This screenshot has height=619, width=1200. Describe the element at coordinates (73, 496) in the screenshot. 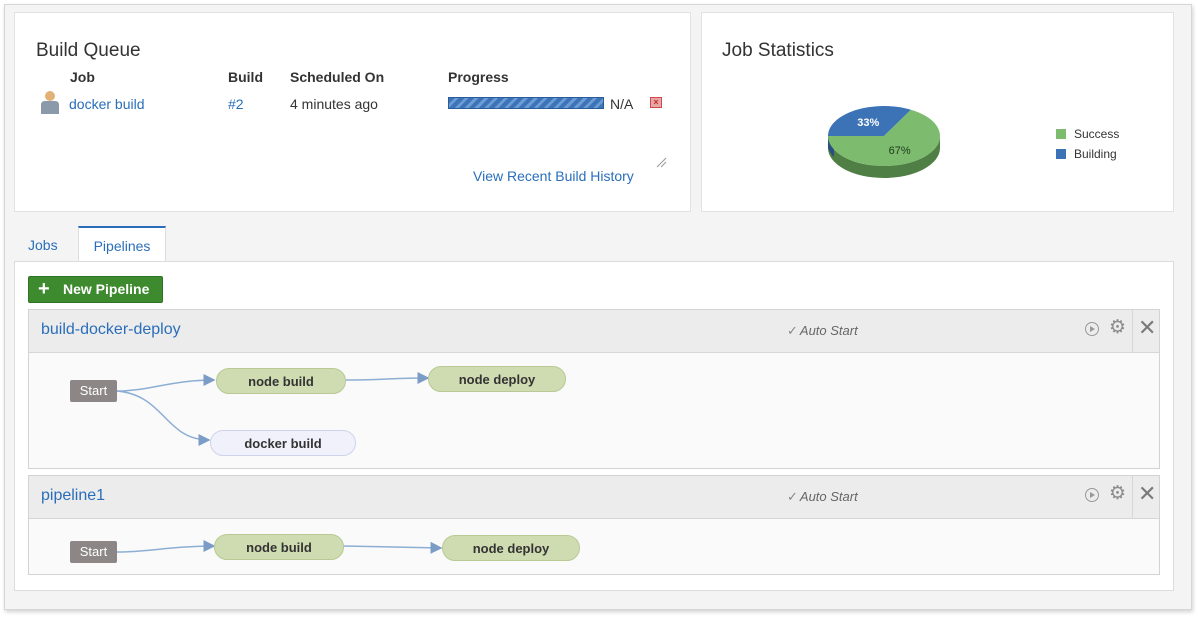

I see `pipeline-name: pipeline1` at that location.